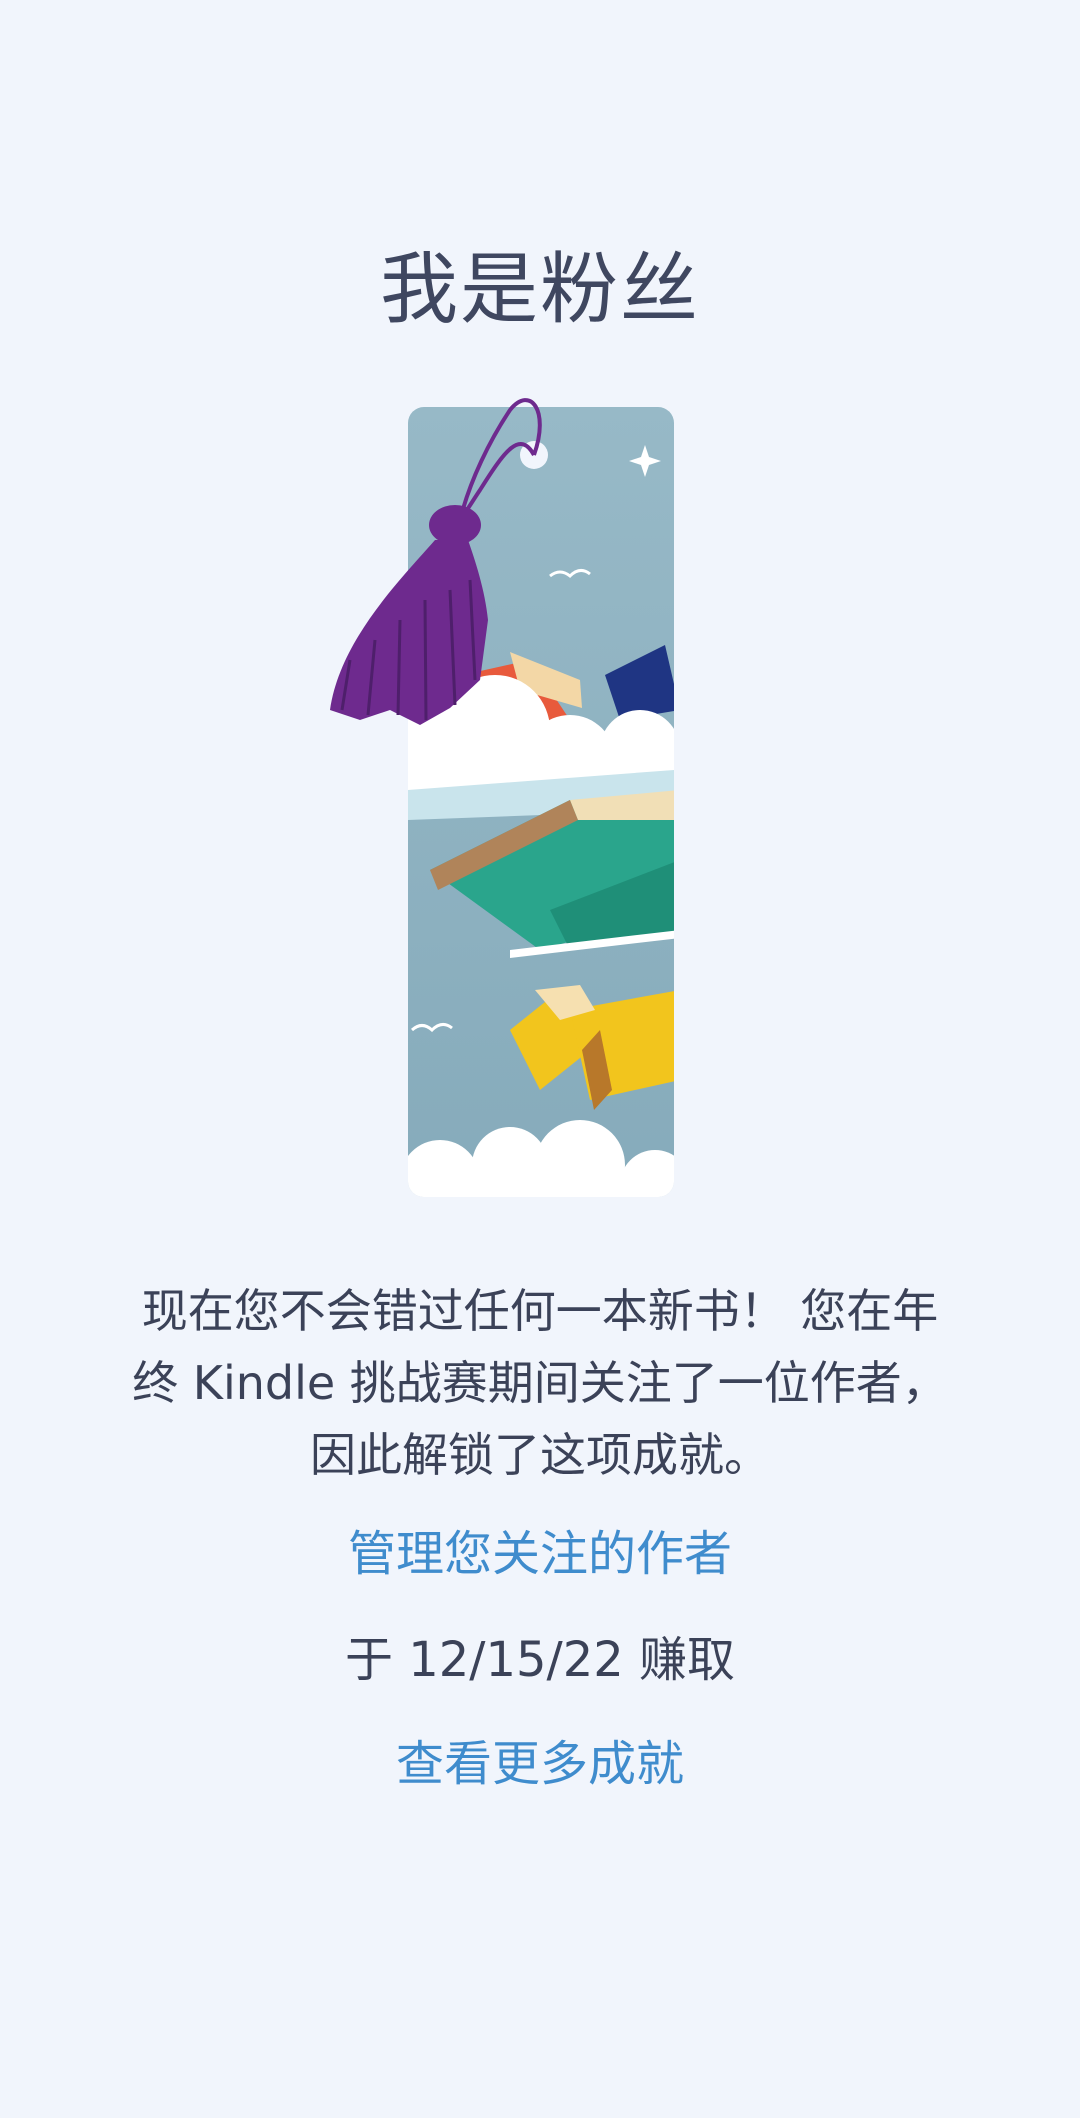  I want to click on earned-date-text: 于 12/15/22 赚取, so click(540, 1660).